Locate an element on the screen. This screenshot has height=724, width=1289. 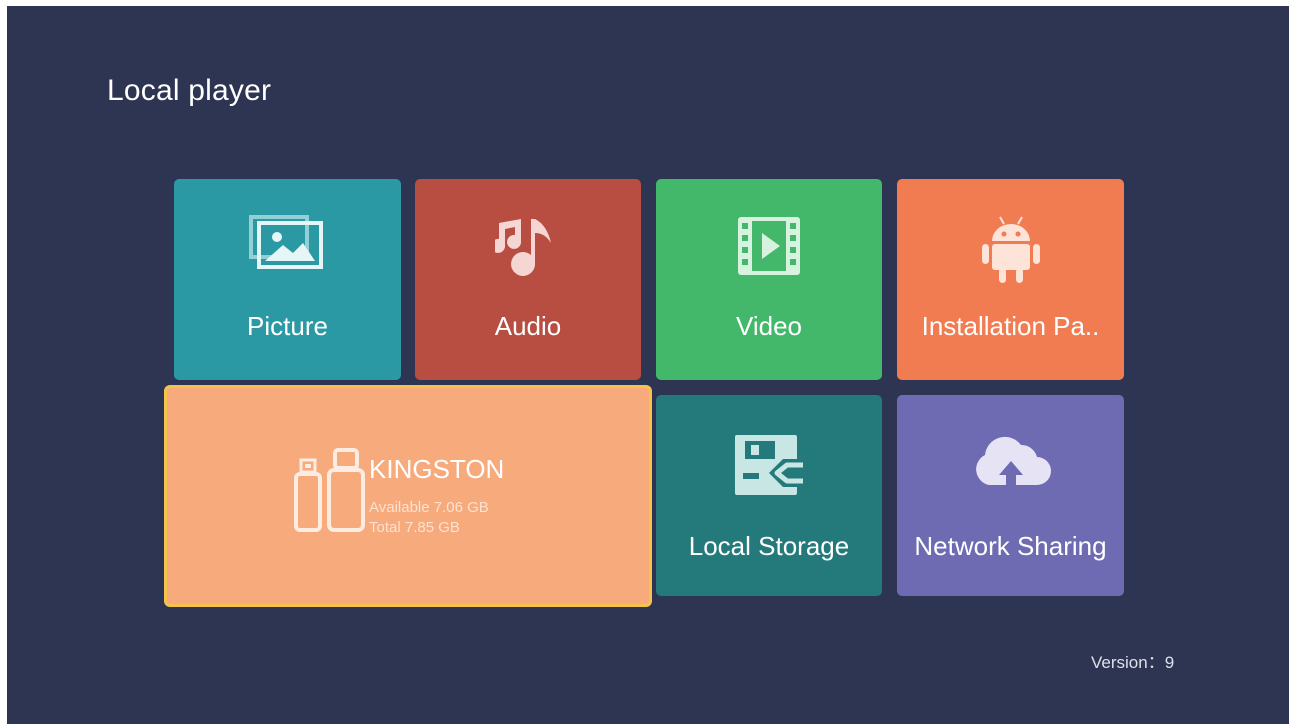
picture-tile: Picture is located at coordinates (287, 279).